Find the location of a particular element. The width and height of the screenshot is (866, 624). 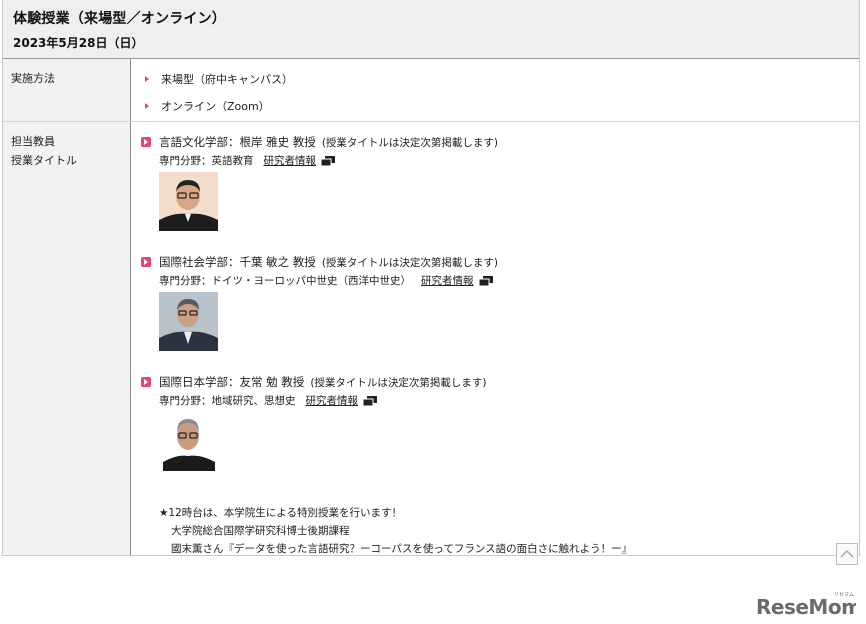

teacher-name: 国際社会学部：千葉 敏之 教授 is located at coordinates (237, 262).